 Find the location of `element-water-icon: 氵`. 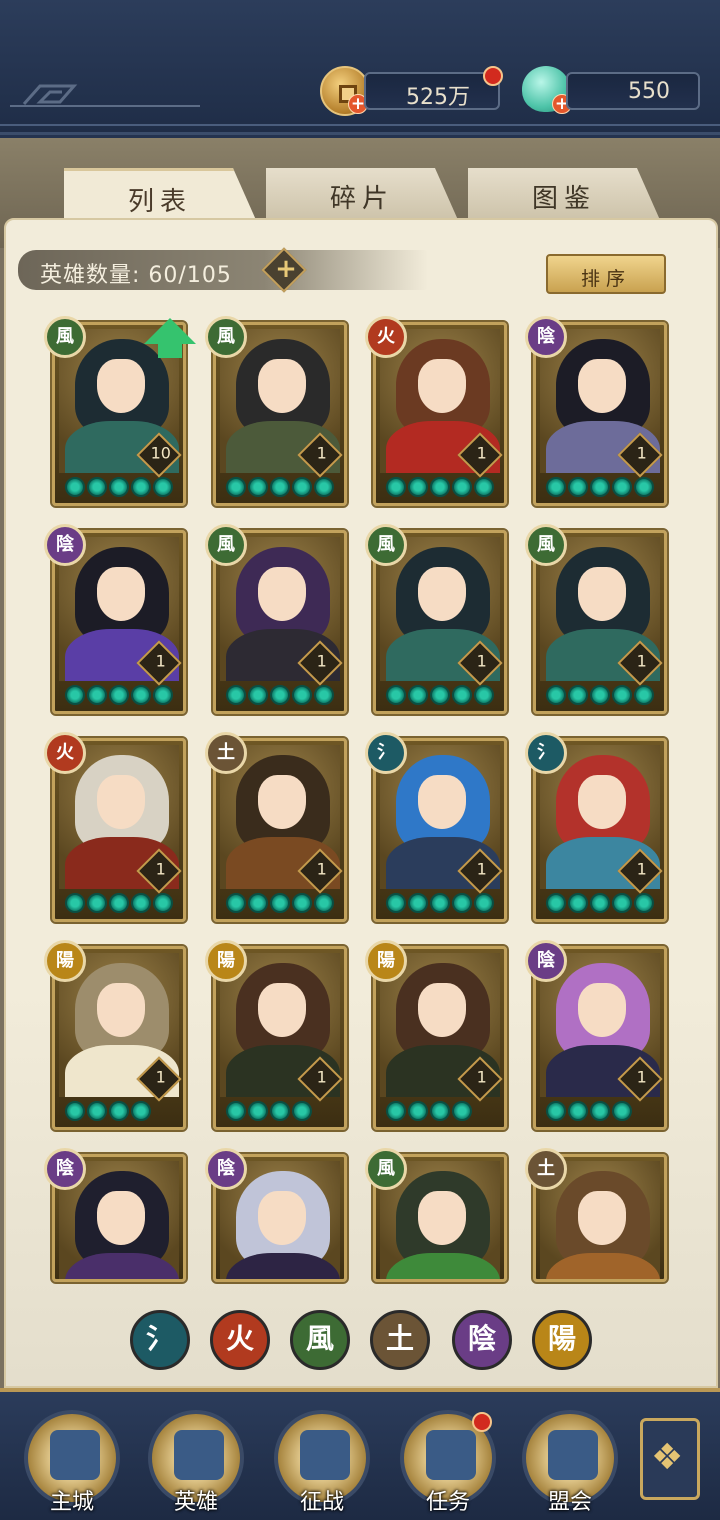

element-water-icon: 氵 is located at coordinates (386, 753).